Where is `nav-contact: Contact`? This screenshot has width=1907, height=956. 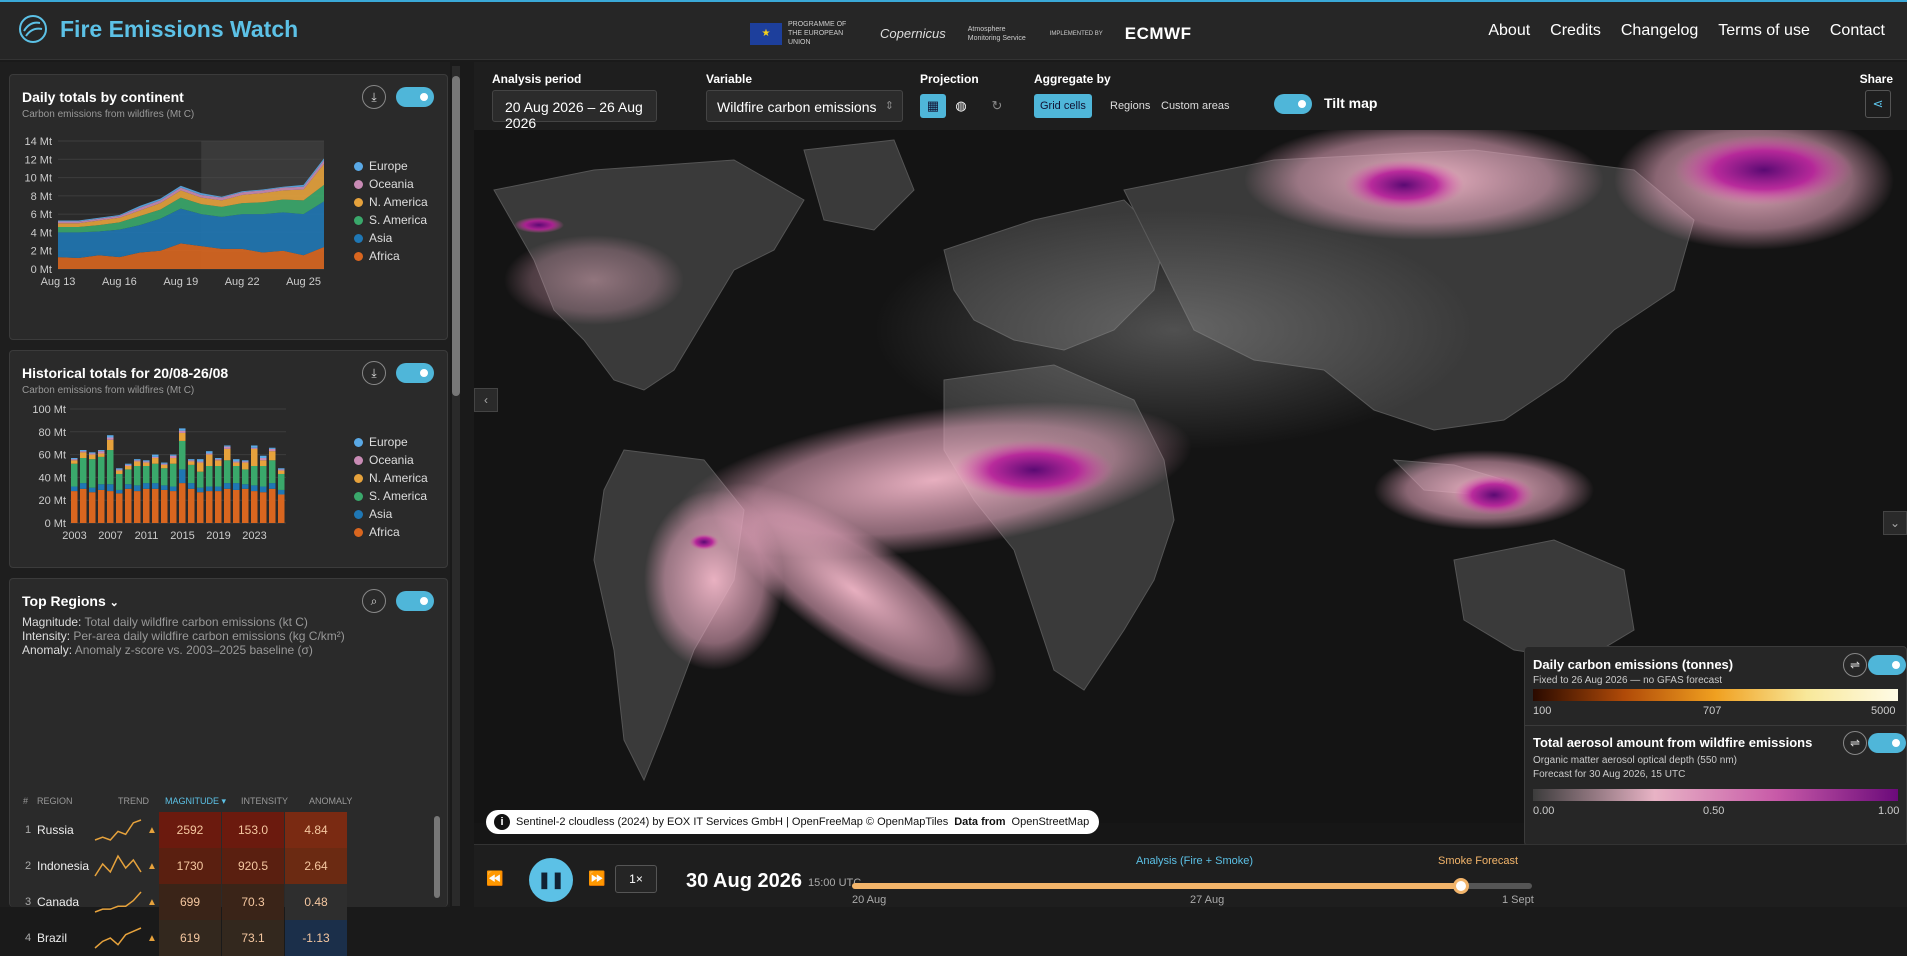 nav-contact: Contact is located at coordinates (1857, 31).